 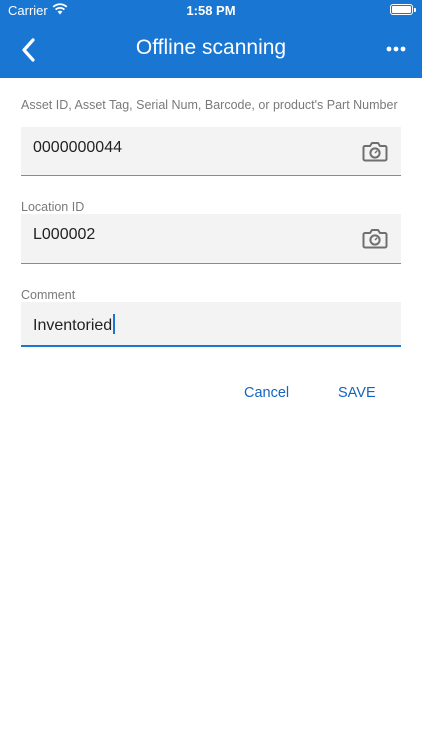 I want to click on page-title: Offline scanning, so click(x=211, y=47).